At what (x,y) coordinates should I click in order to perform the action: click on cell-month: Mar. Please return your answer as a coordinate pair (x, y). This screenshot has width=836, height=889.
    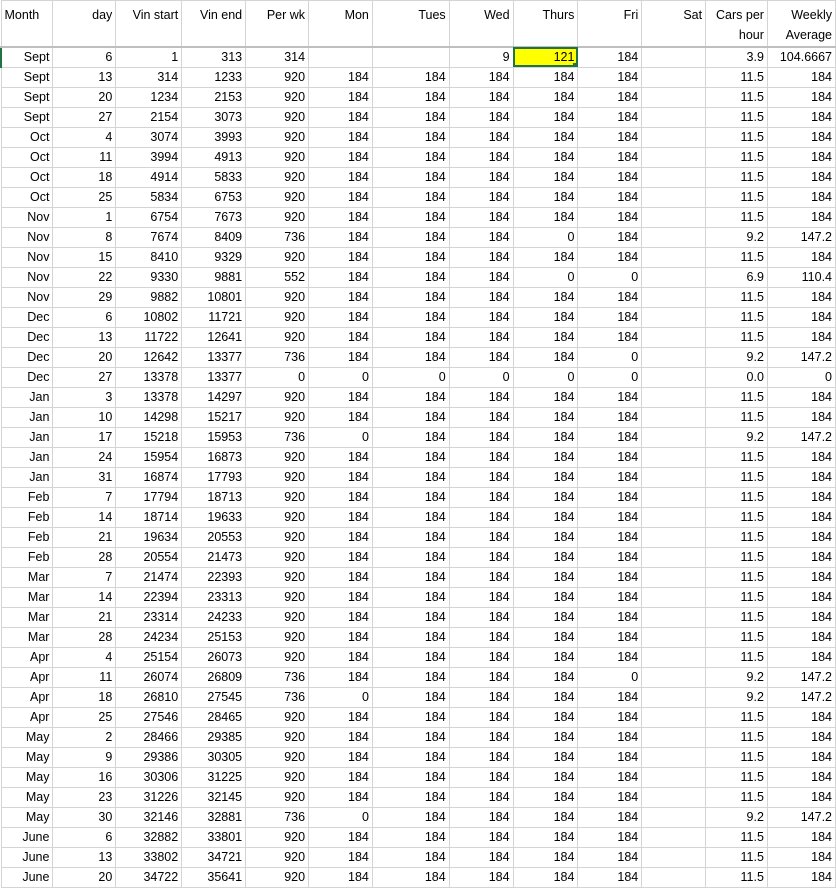
    Looking at the image, I should click on (27, 617).